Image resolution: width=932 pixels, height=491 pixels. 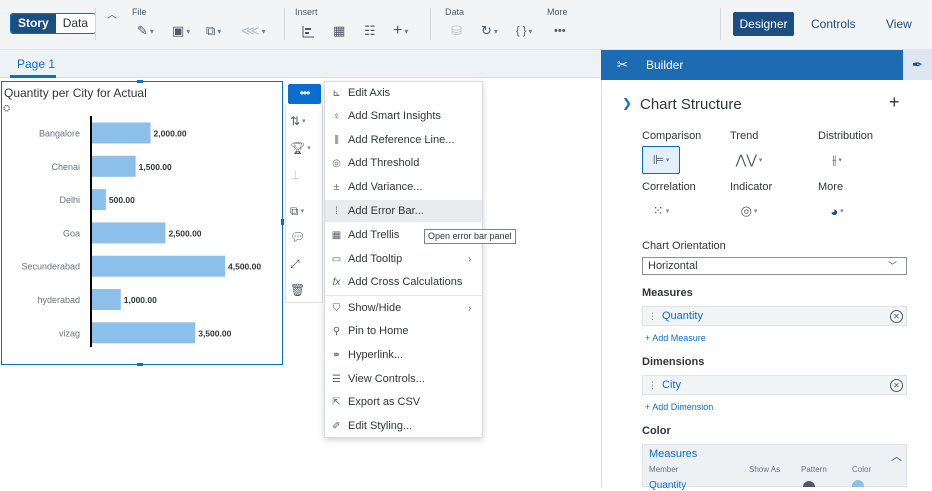 I want to click on data-tab: Data, so click(x=75, y=23).